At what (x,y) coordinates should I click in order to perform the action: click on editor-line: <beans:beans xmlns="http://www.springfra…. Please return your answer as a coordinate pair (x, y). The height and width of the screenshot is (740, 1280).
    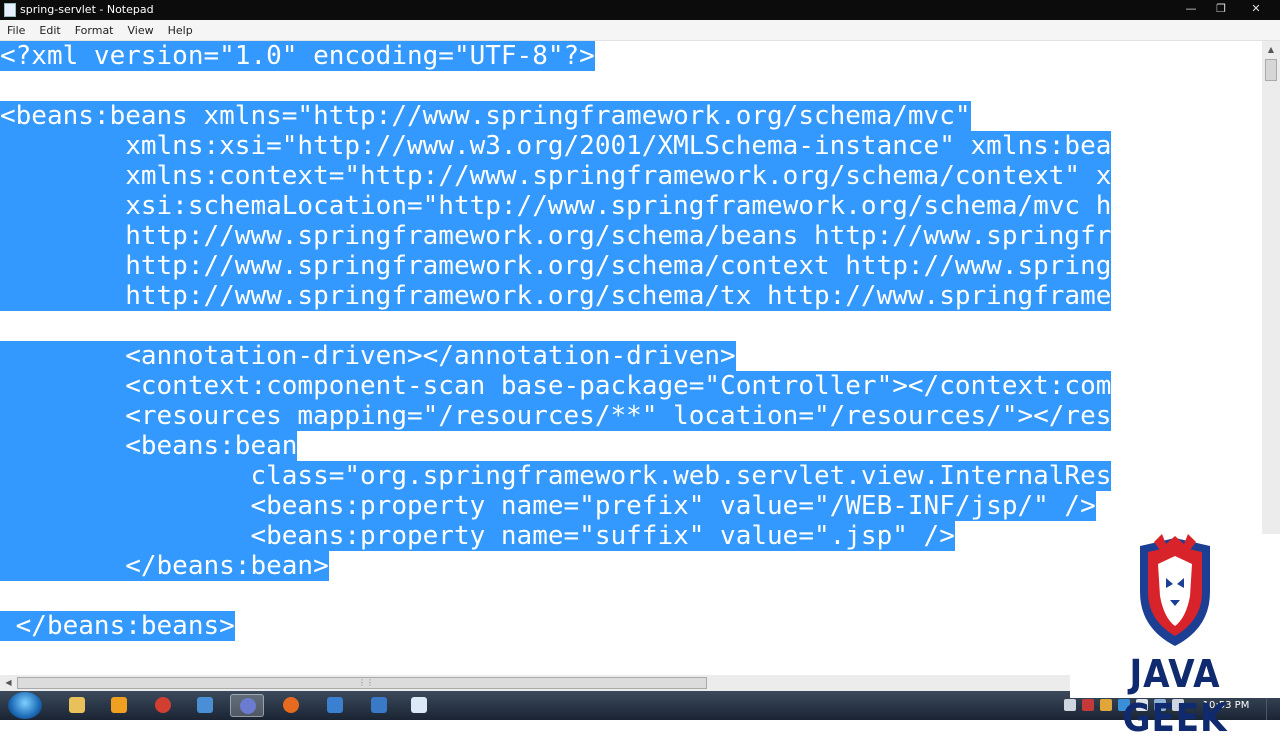
    Looking at the image, I should click on (485, 116).